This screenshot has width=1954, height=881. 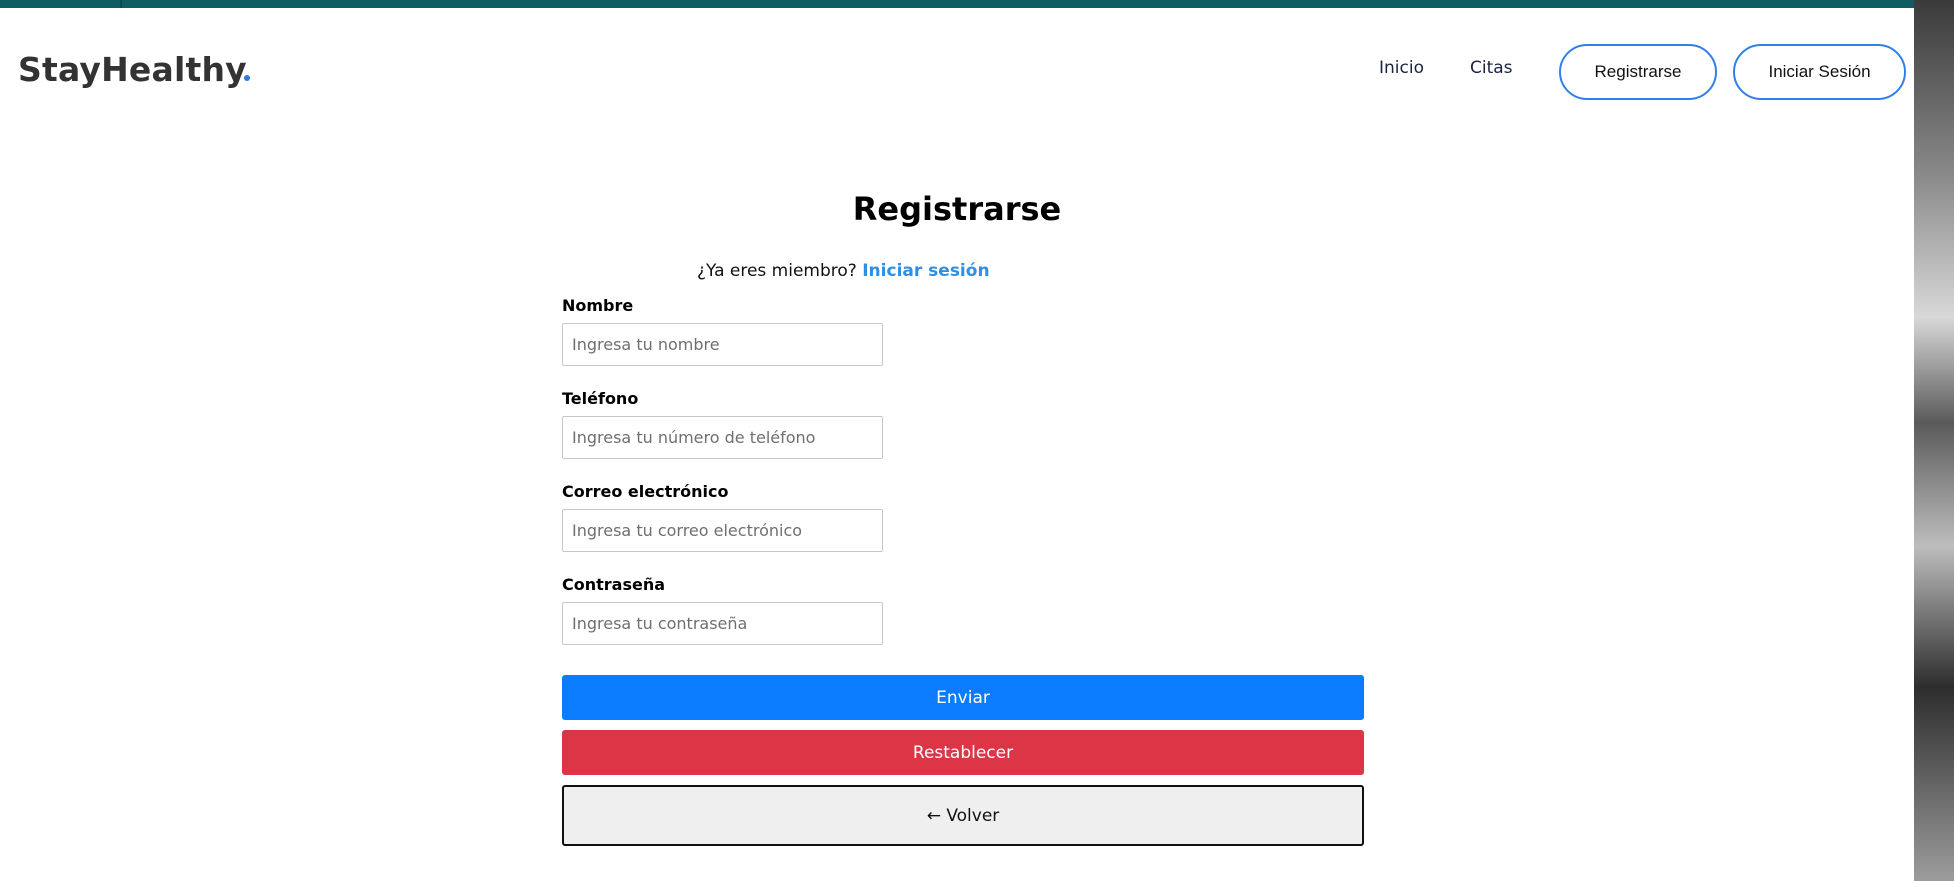 I want to click on nav-login-button: Iniciar Sesión, so click(x=1819, y=72).